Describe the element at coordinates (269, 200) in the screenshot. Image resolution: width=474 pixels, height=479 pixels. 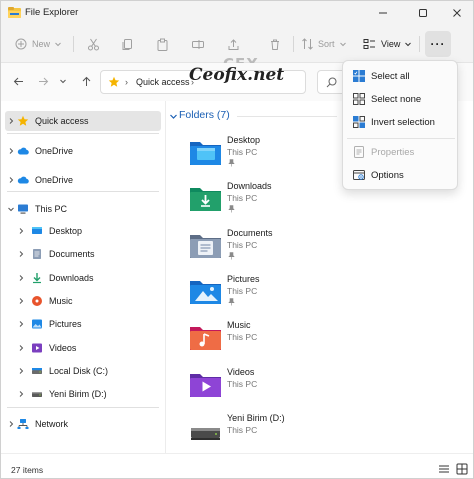
I see `folder-tile-downloads: Downloads This PC` at that location.